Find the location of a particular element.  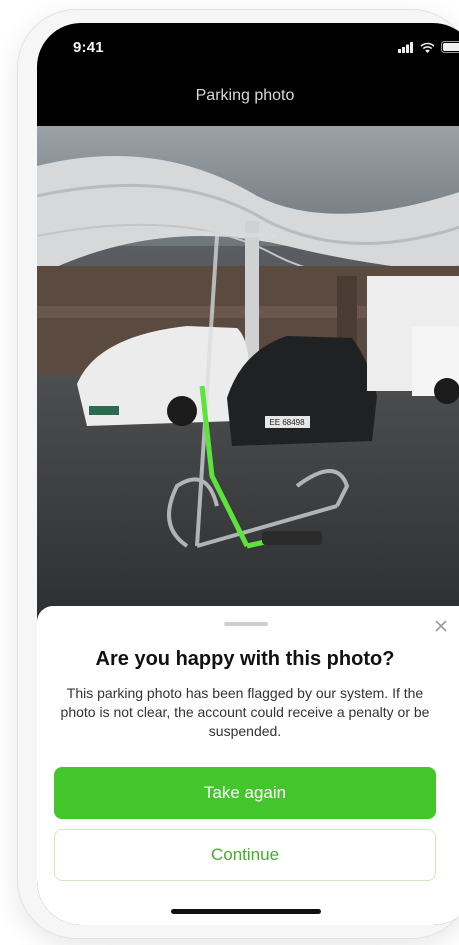

wifi-icon is located at coordinates (427, 47).